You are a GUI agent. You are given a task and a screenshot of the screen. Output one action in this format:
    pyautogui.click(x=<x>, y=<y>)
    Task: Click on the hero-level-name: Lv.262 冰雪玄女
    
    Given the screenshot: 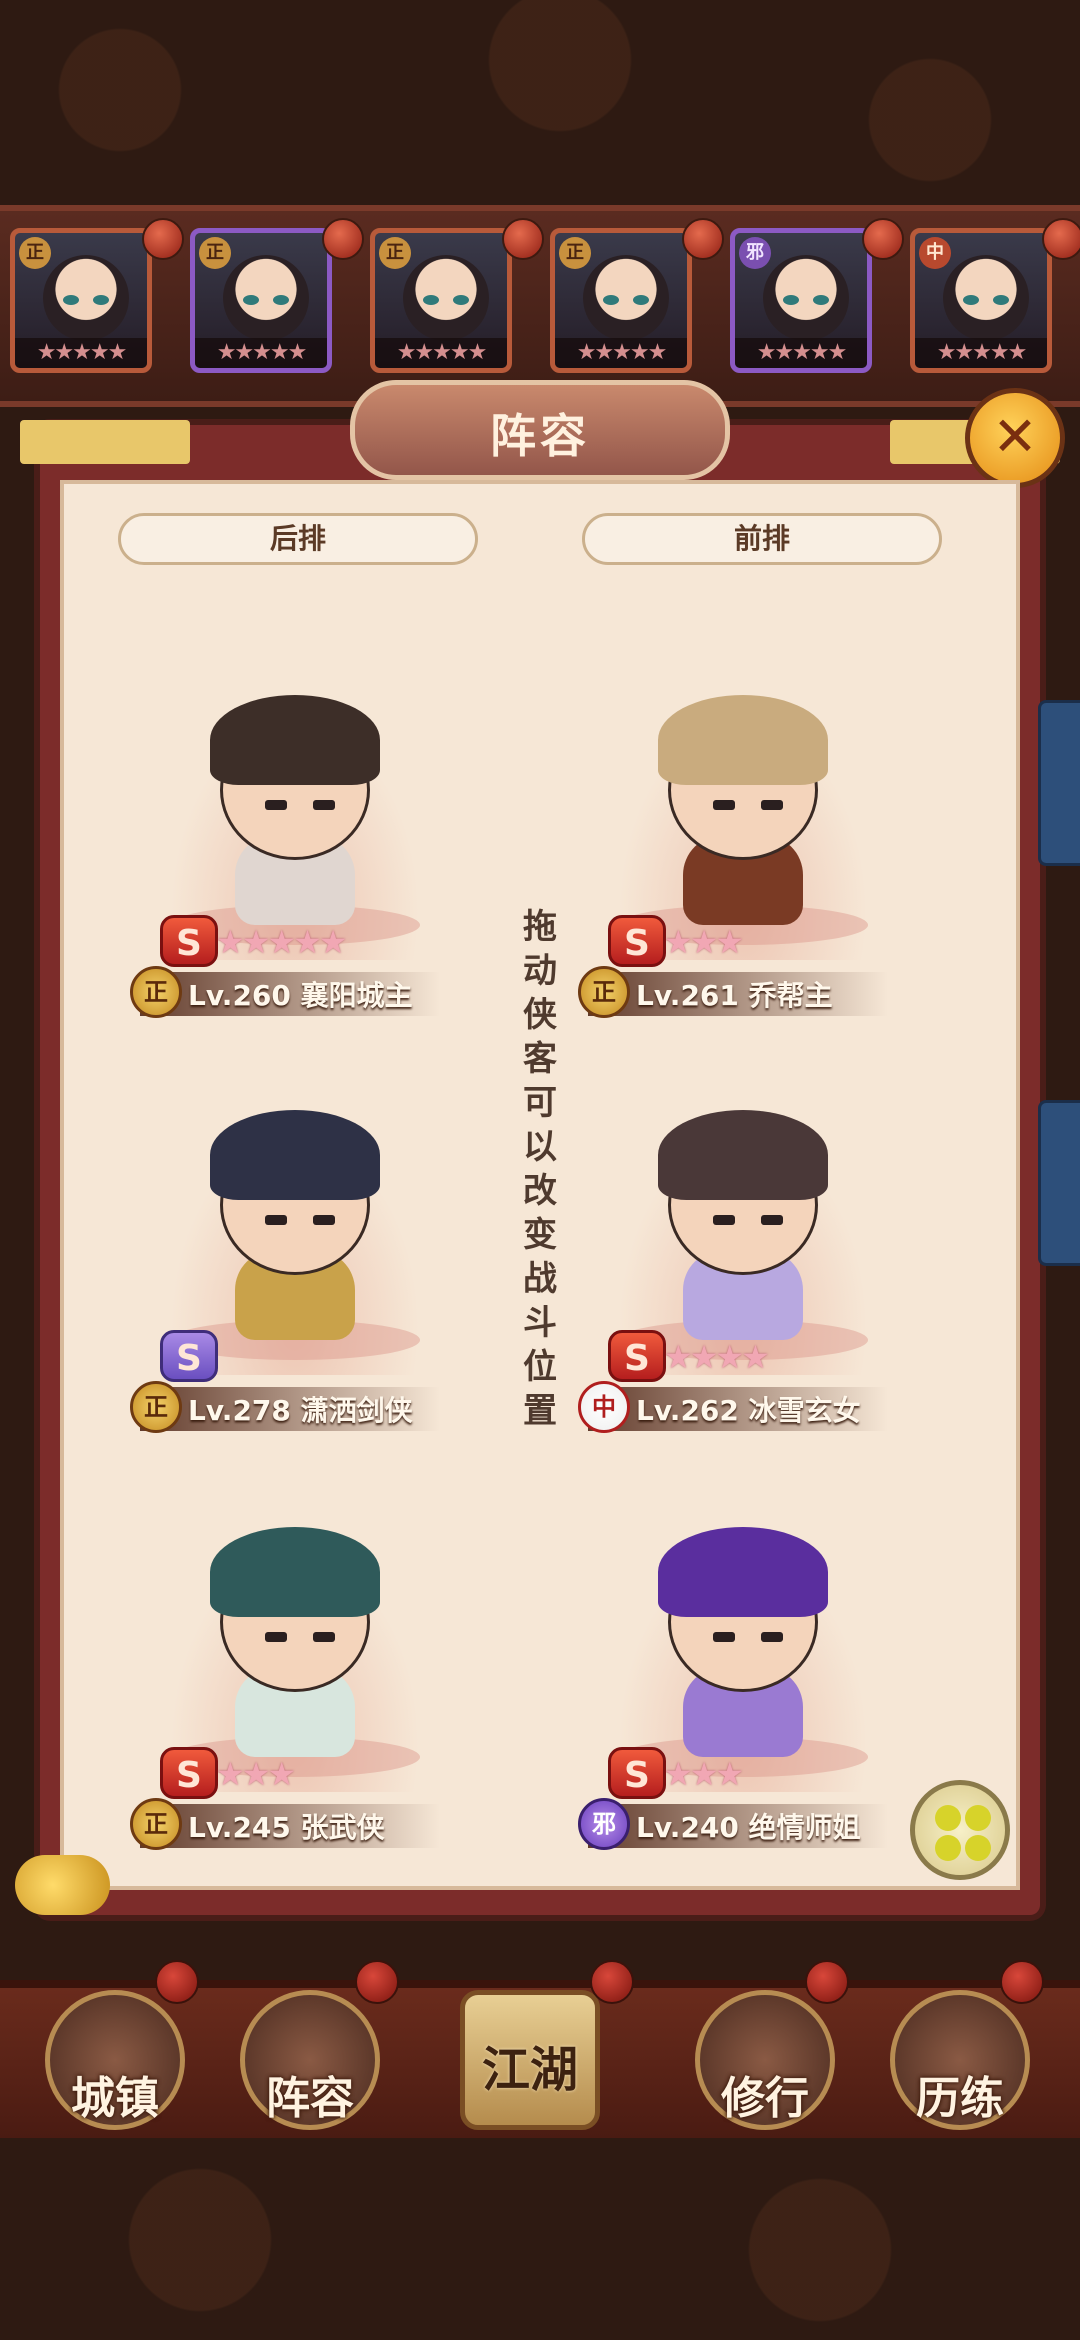 What is the action you would take?
    pyautogui.click(x=748, y=1410)
    